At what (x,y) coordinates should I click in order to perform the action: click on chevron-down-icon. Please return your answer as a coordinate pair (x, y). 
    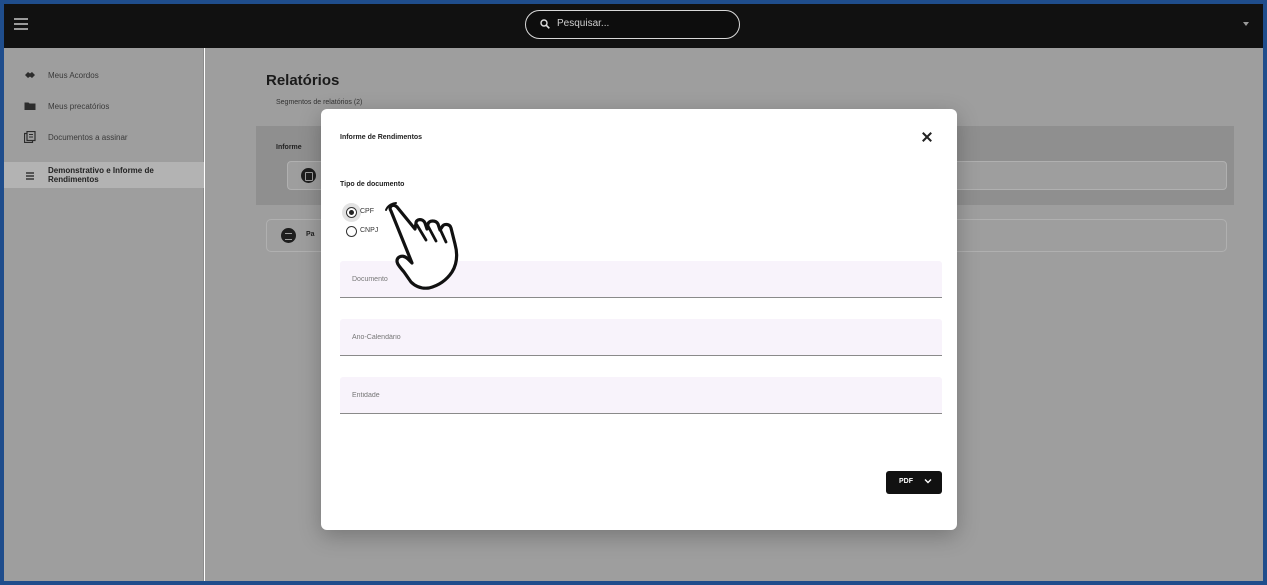
    Looking at the image, I should click on (928, 481).